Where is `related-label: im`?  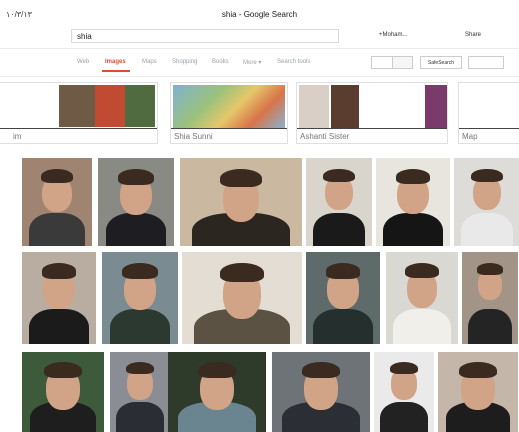 related-label: im is located at coordinates (17, 136).